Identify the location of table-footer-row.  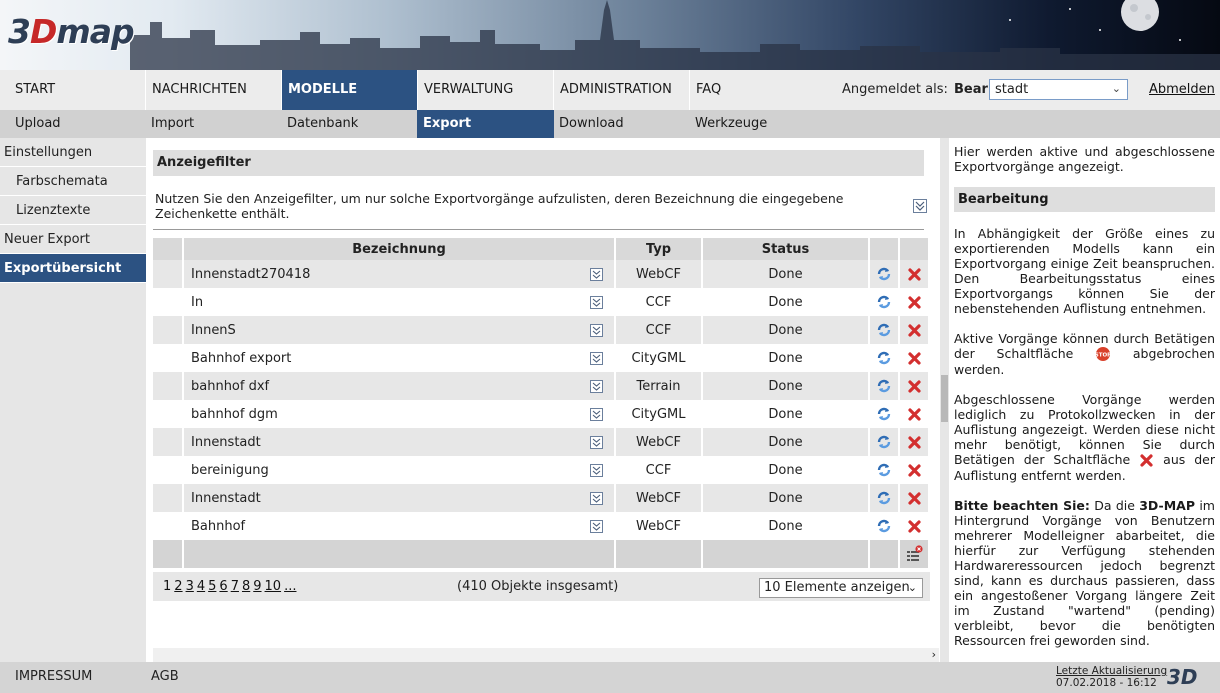
(541, 554).